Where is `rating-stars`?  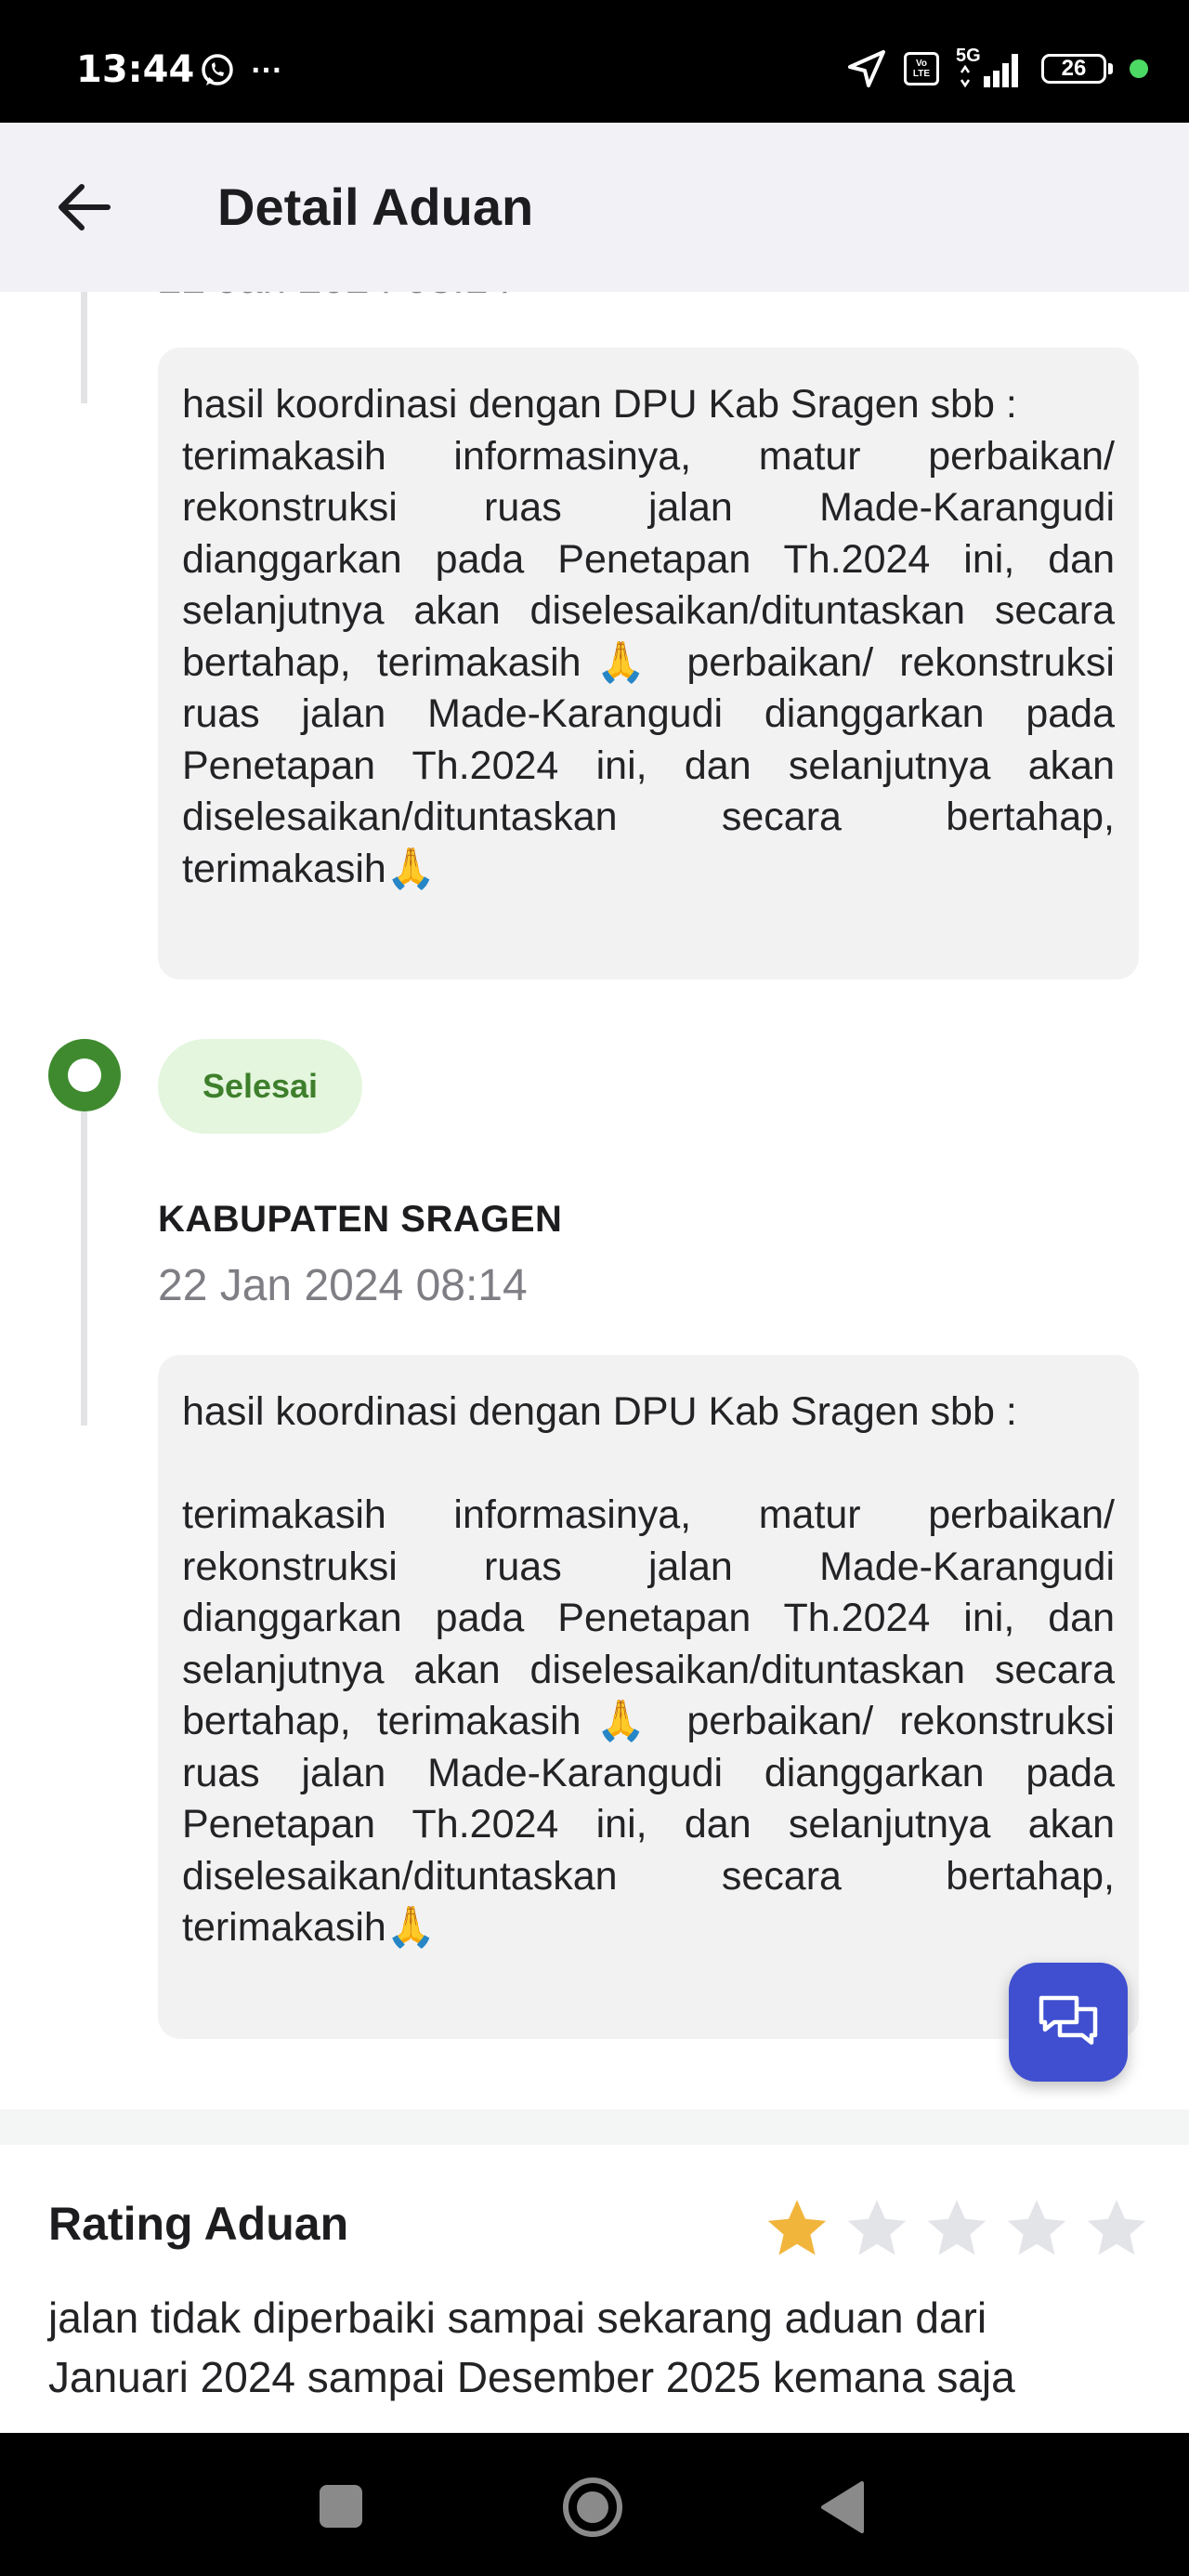
rating-stars is located at coordinates (957, 2228).